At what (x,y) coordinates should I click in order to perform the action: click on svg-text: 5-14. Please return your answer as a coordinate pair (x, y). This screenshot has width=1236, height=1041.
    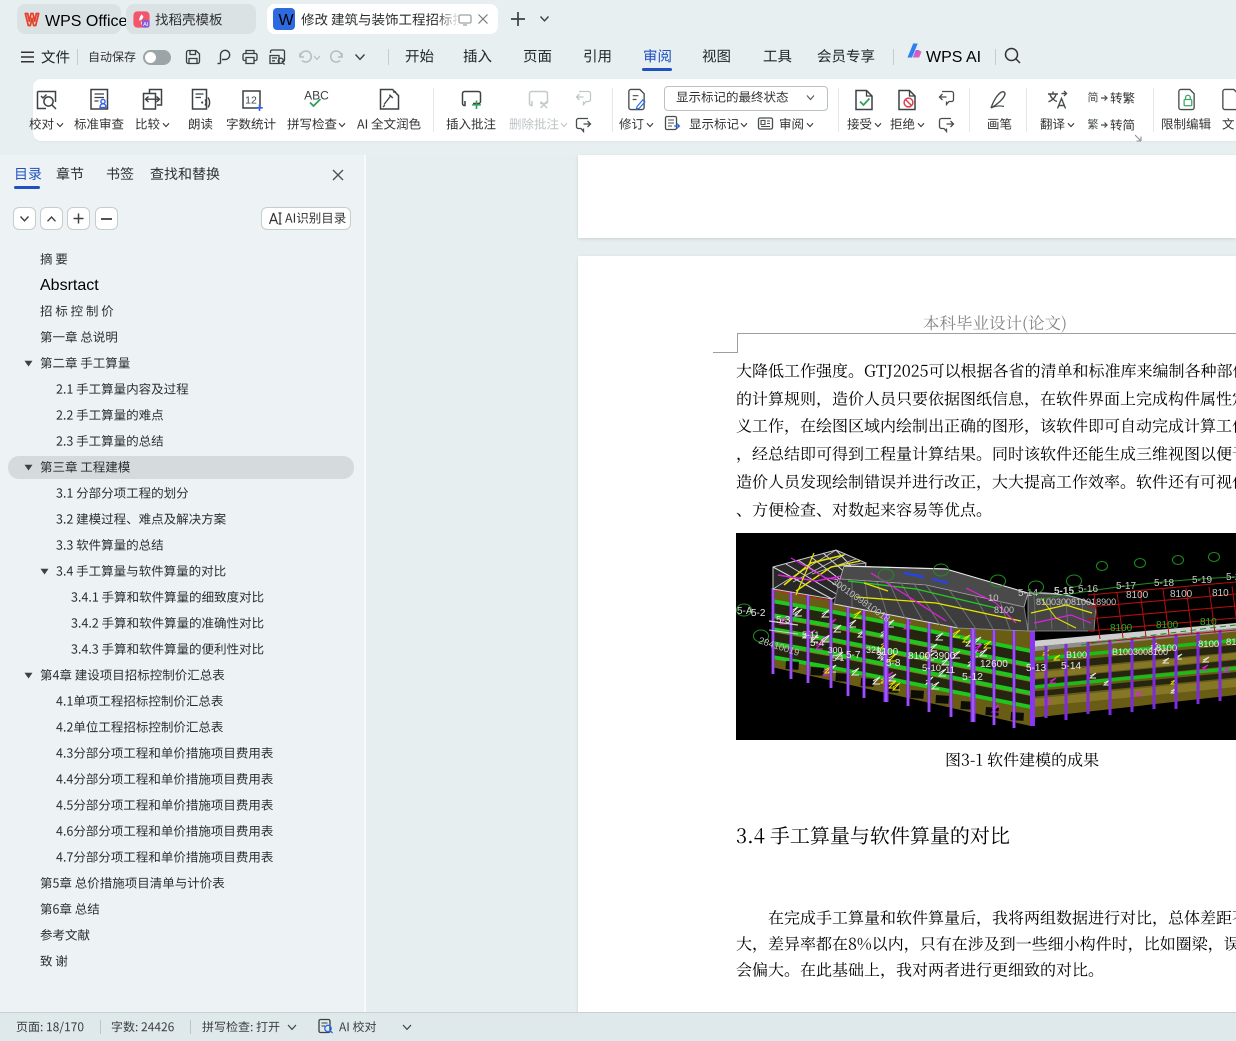
    Looking at the image, I should click on (1071, 666).